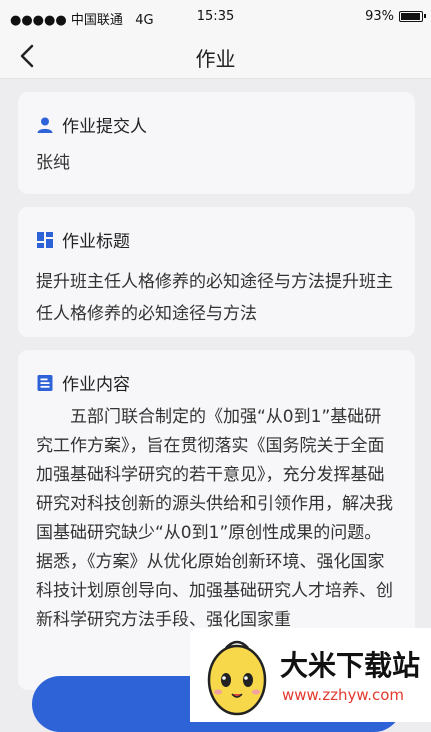  What do you see at coordinates (96, 385) in the screenshot?
I see `homework-content-label: 作业内容` at bounding box center [96, 385].